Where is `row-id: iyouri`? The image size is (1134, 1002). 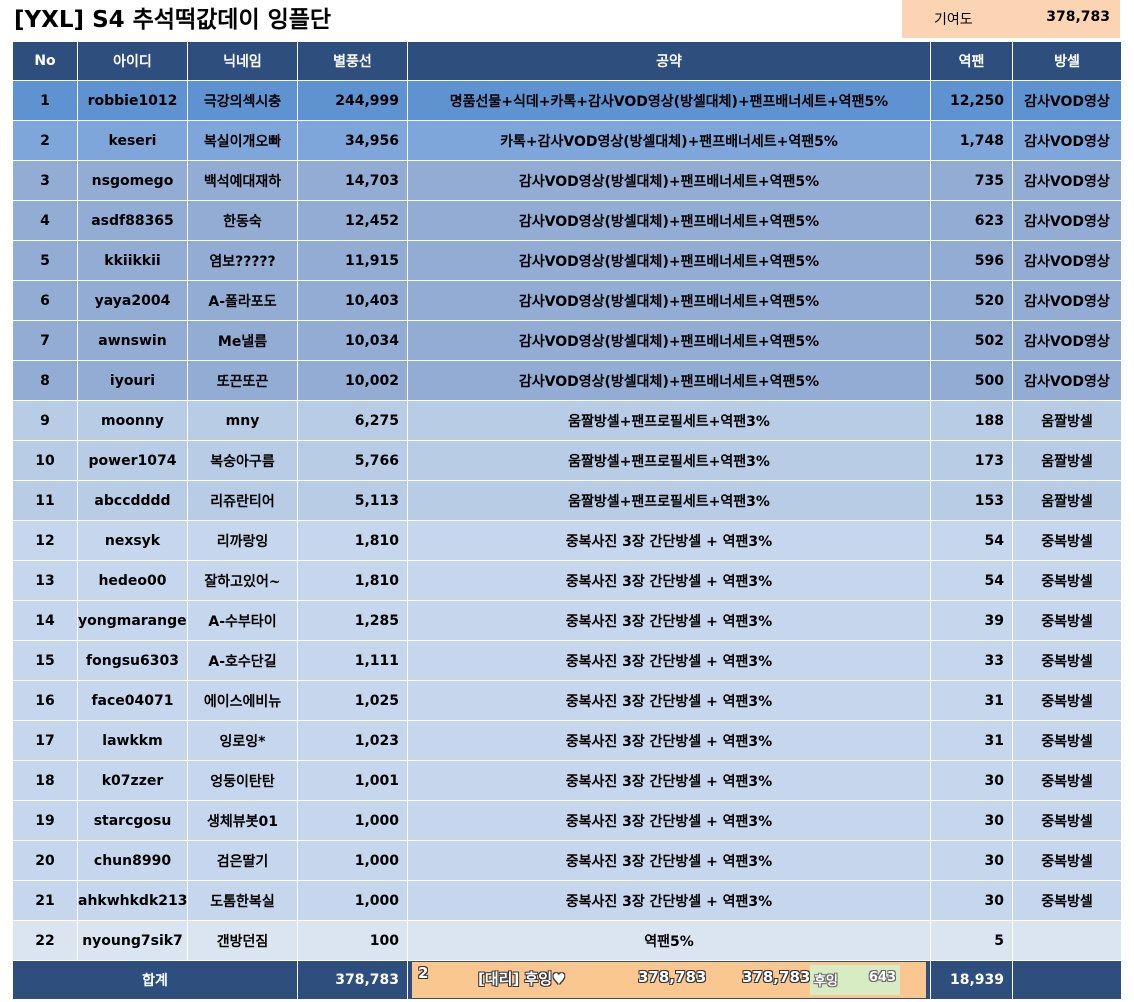
row-id: iyouri is located at coordinates (132, 380).